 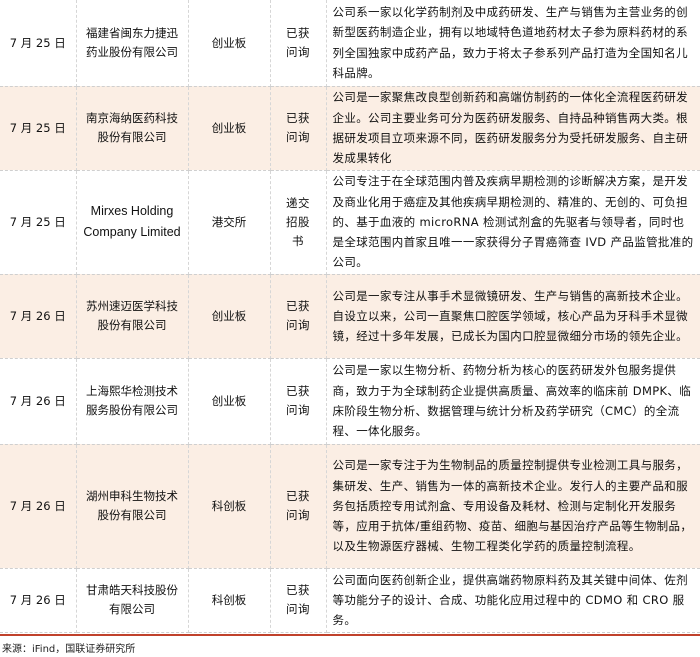 I want to click on company-cell: 南京海纳医药科技股份有限公司, so click(x=132, y=128).